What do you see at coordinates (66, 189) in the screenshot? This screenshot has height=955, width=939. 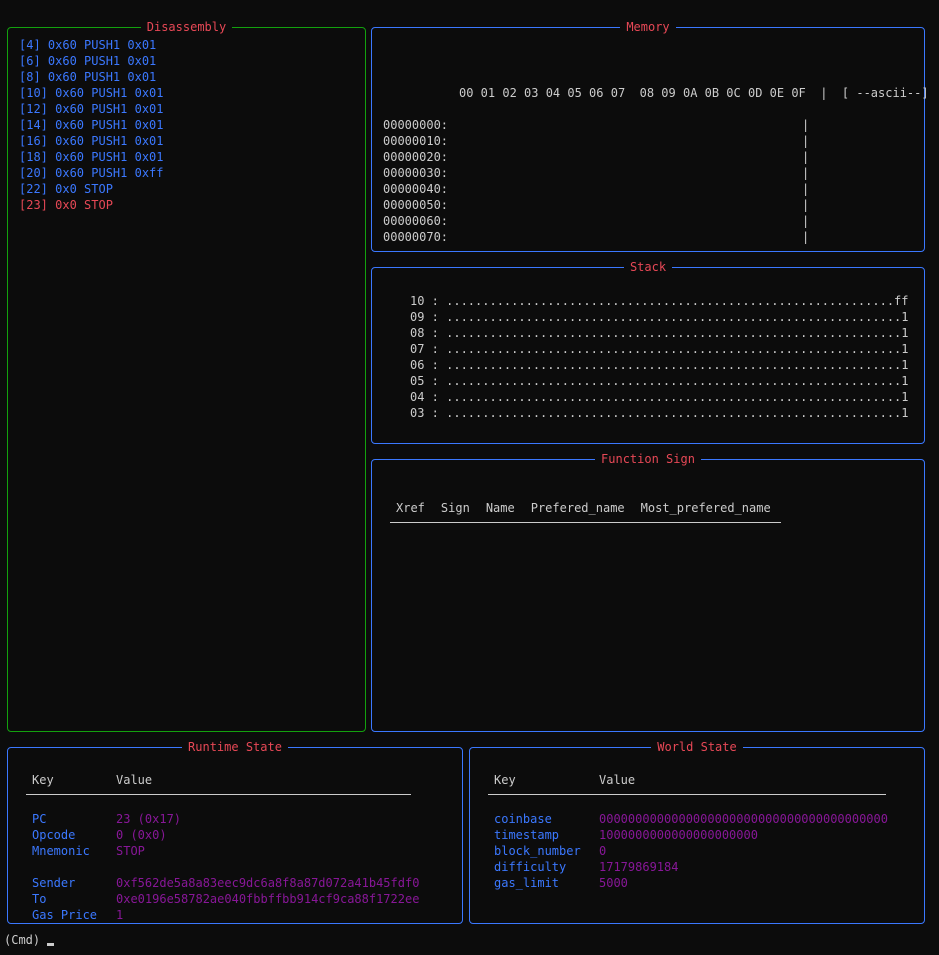 I see `disassembly-line: [22] 0x0 STOP` at bounding box center [66, 189].